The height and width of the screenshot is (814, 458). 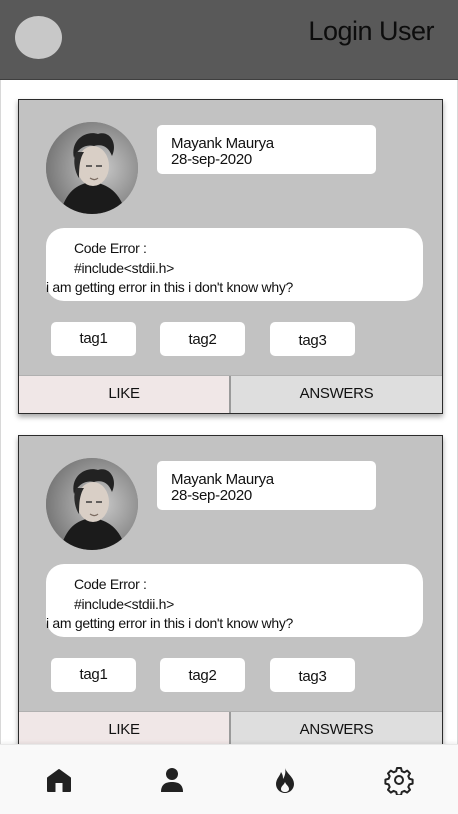 I want to click on app-bar: Login User, so click(x=229, y=40).